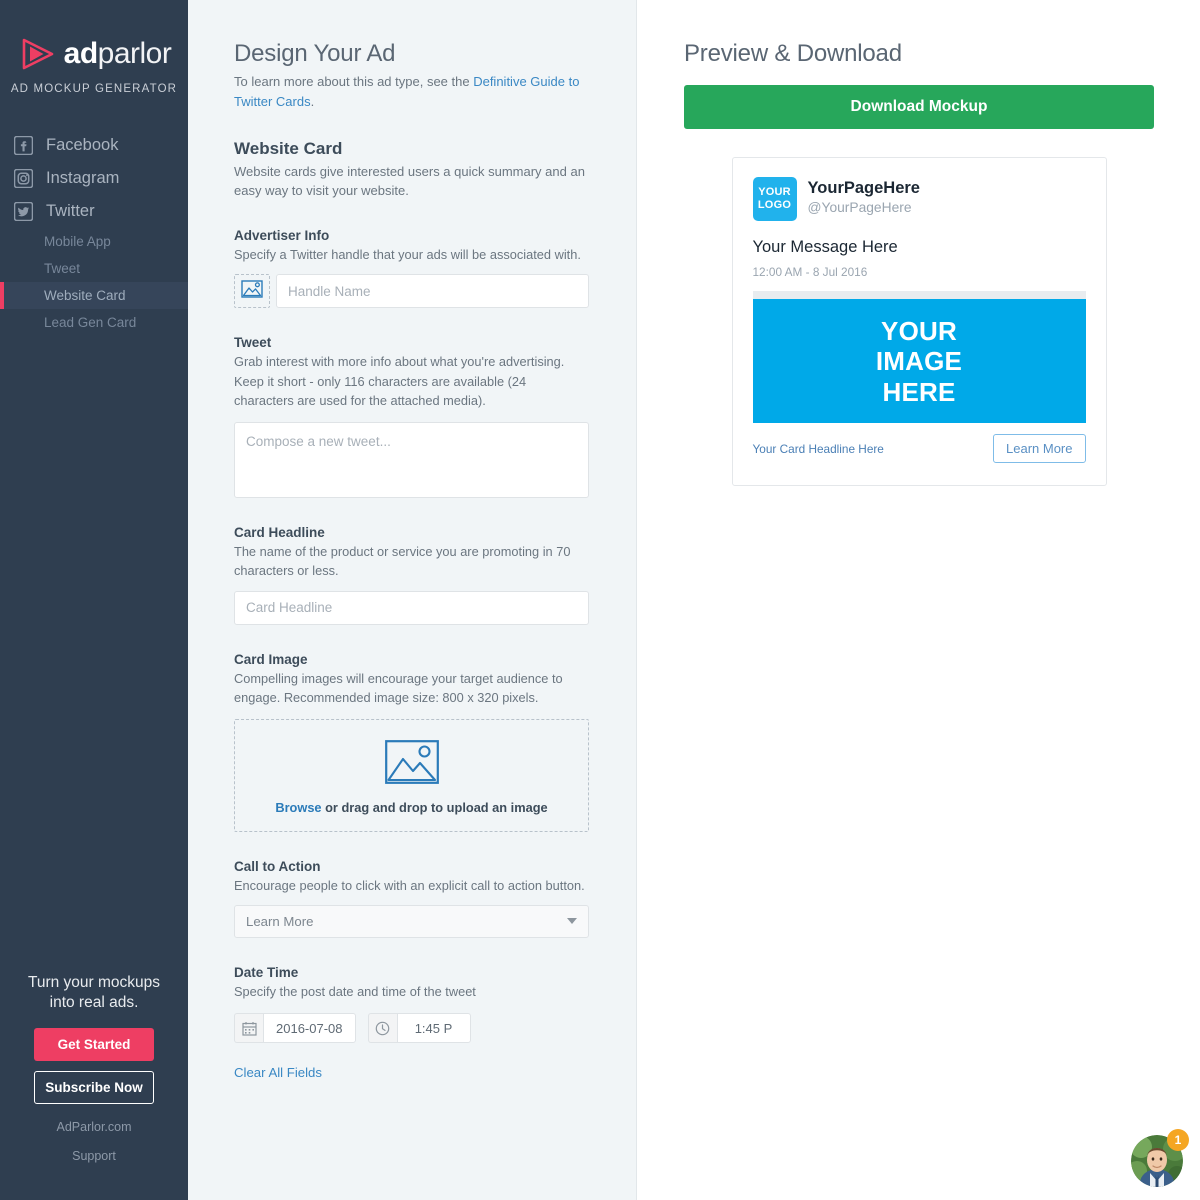 This screenshot has width=1200, height=1200. I want to click on chat-unread-badge: 1, so click(1178, 1140).